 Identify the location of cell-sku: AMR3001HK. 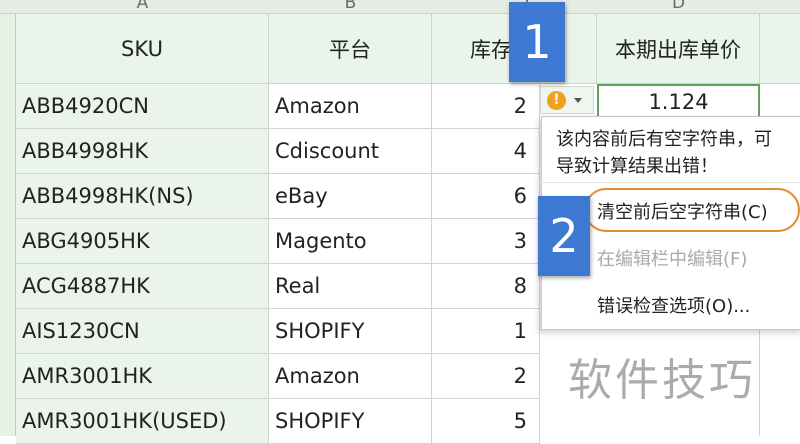
(142, 376).